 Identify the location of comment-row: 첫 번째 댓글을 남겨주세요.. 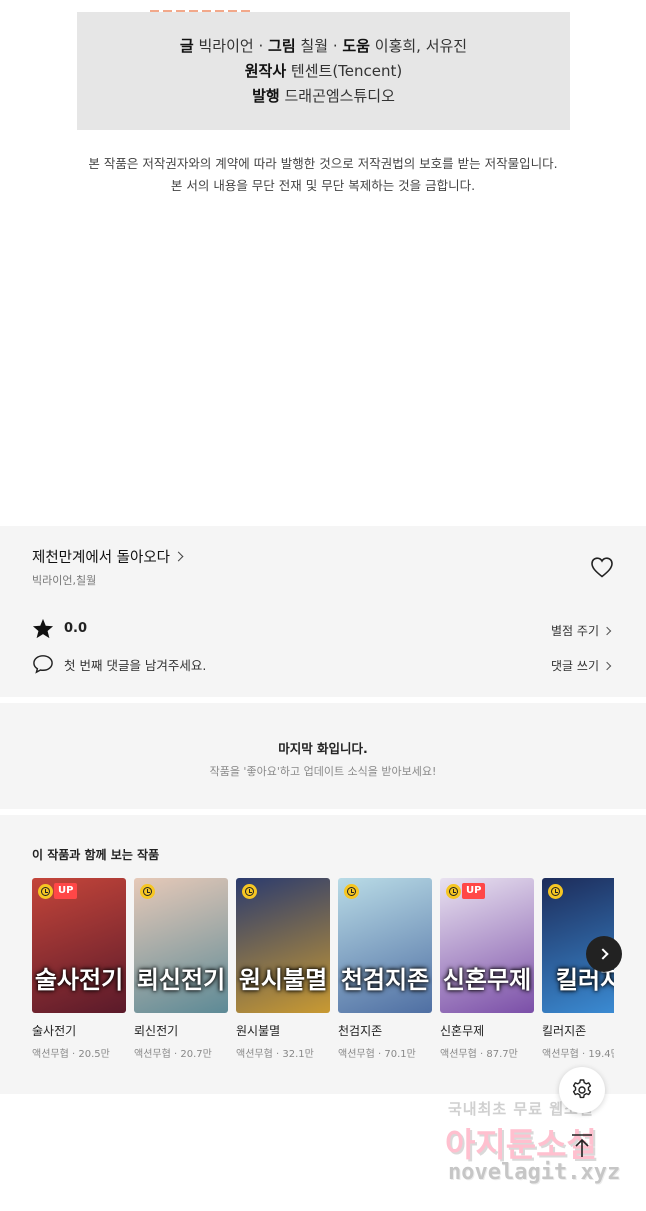
(119, 664).